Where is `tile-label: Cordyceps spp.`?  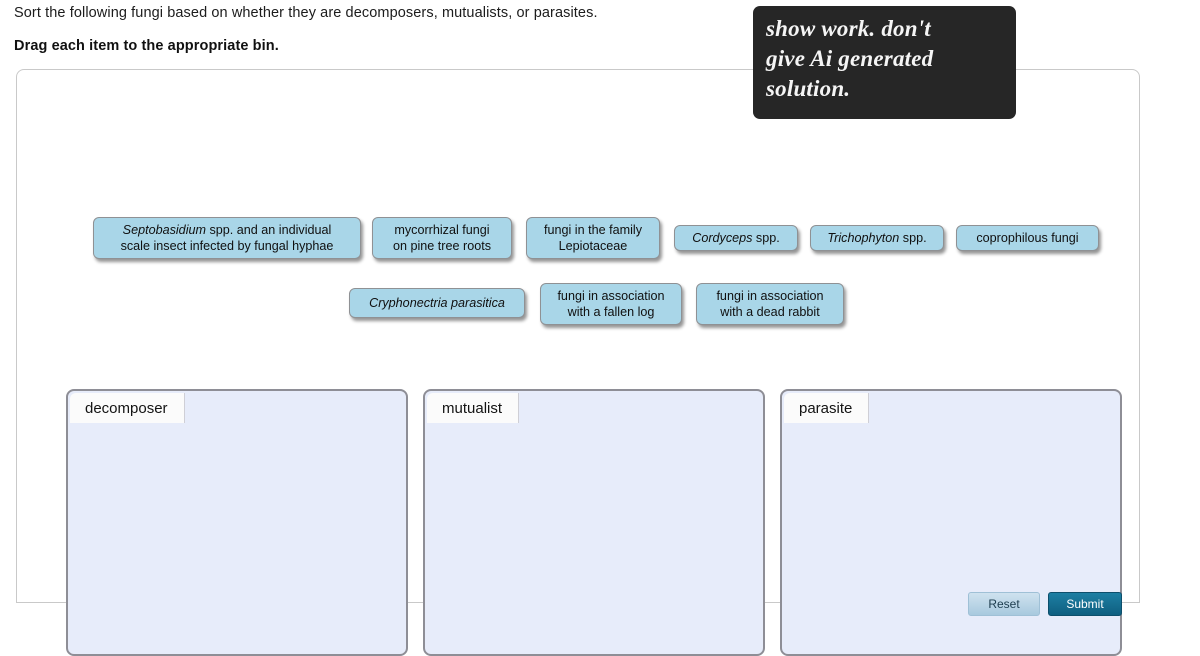
tile-label: Cordyceps spp. is located at coordinates (736, 238).